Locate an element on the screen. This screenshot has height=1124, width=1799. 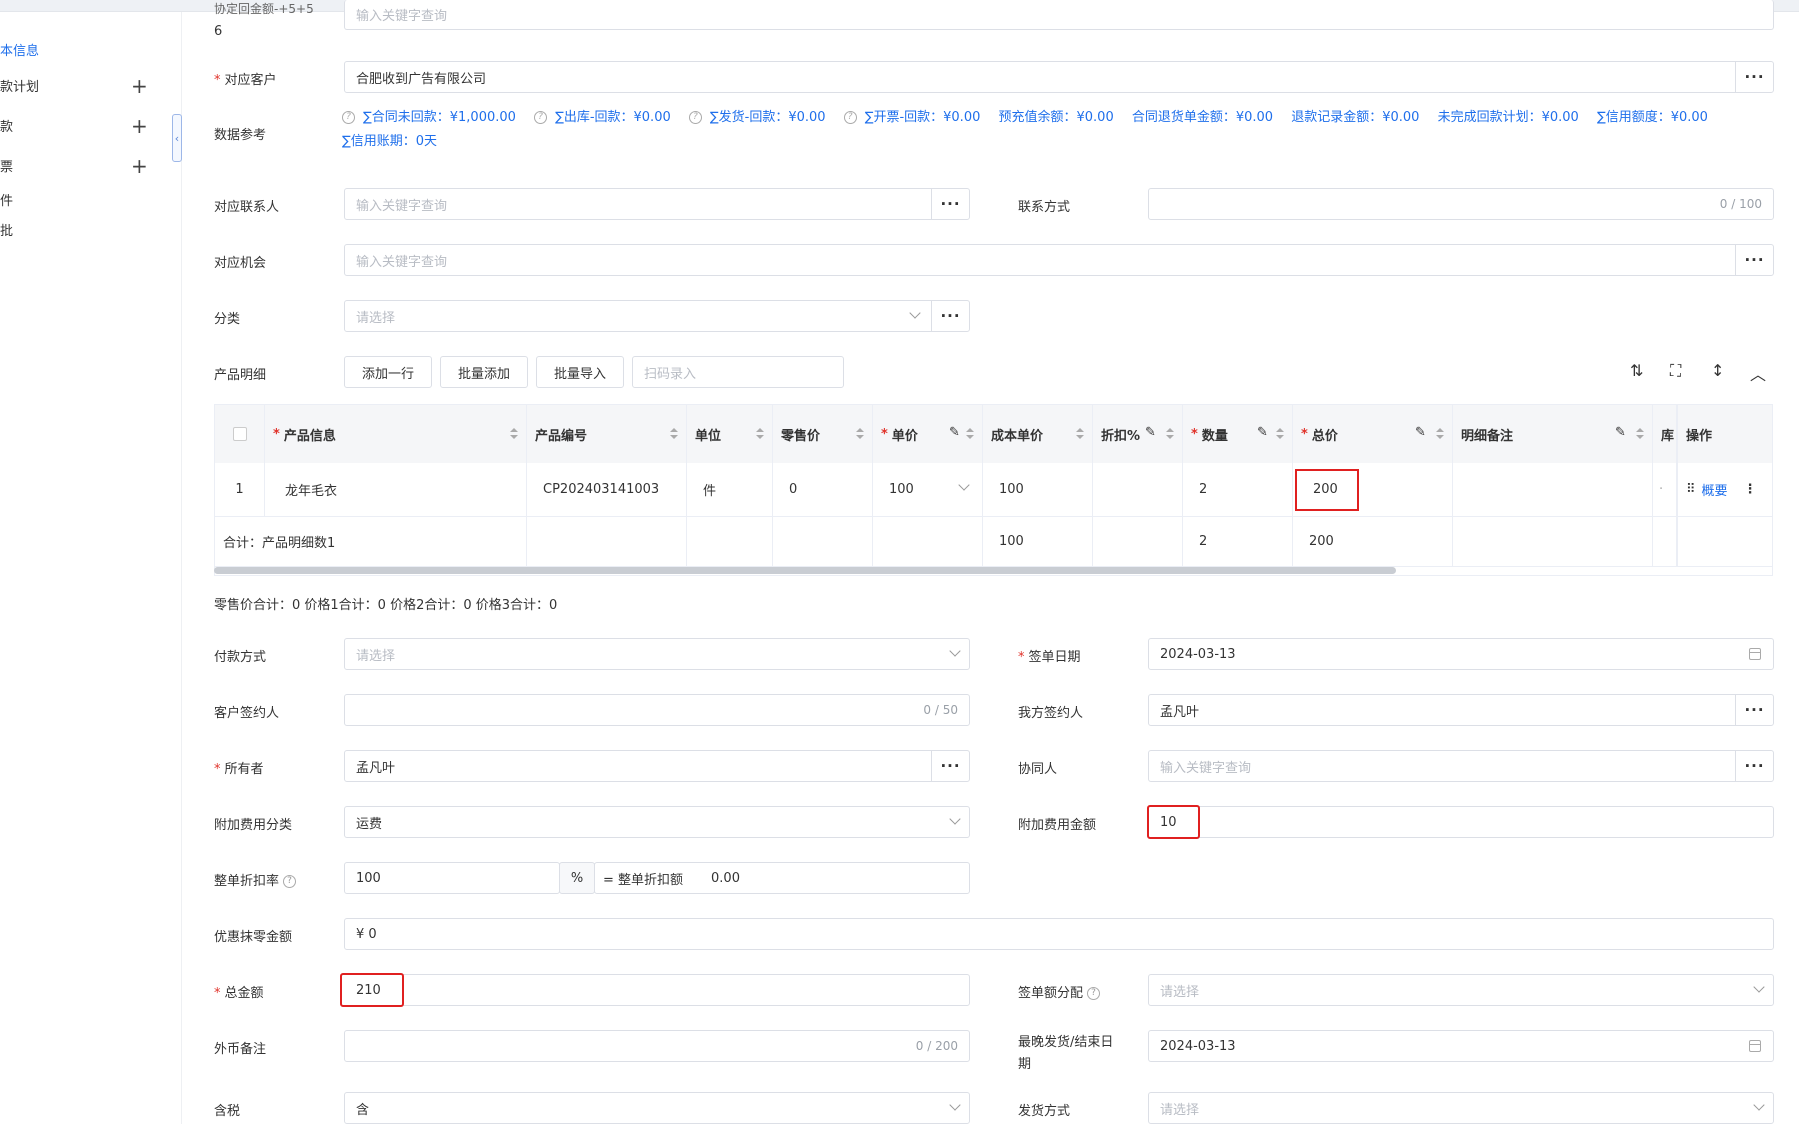
ref-link: 未完成回款计划：¥0.00 is located at coordinates (1508, 117).